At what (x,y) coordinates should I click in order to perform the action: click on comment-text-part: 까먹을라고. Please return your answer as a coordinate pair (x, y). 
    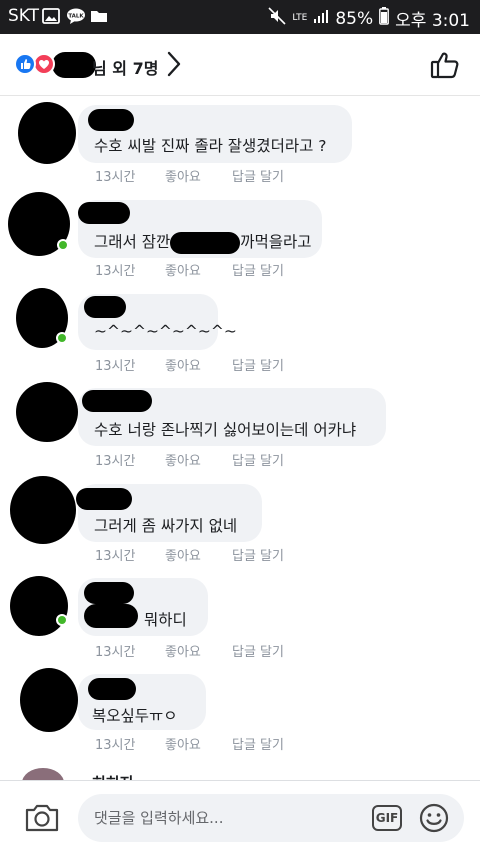
    Looking at the image, I should click on (276, 242).